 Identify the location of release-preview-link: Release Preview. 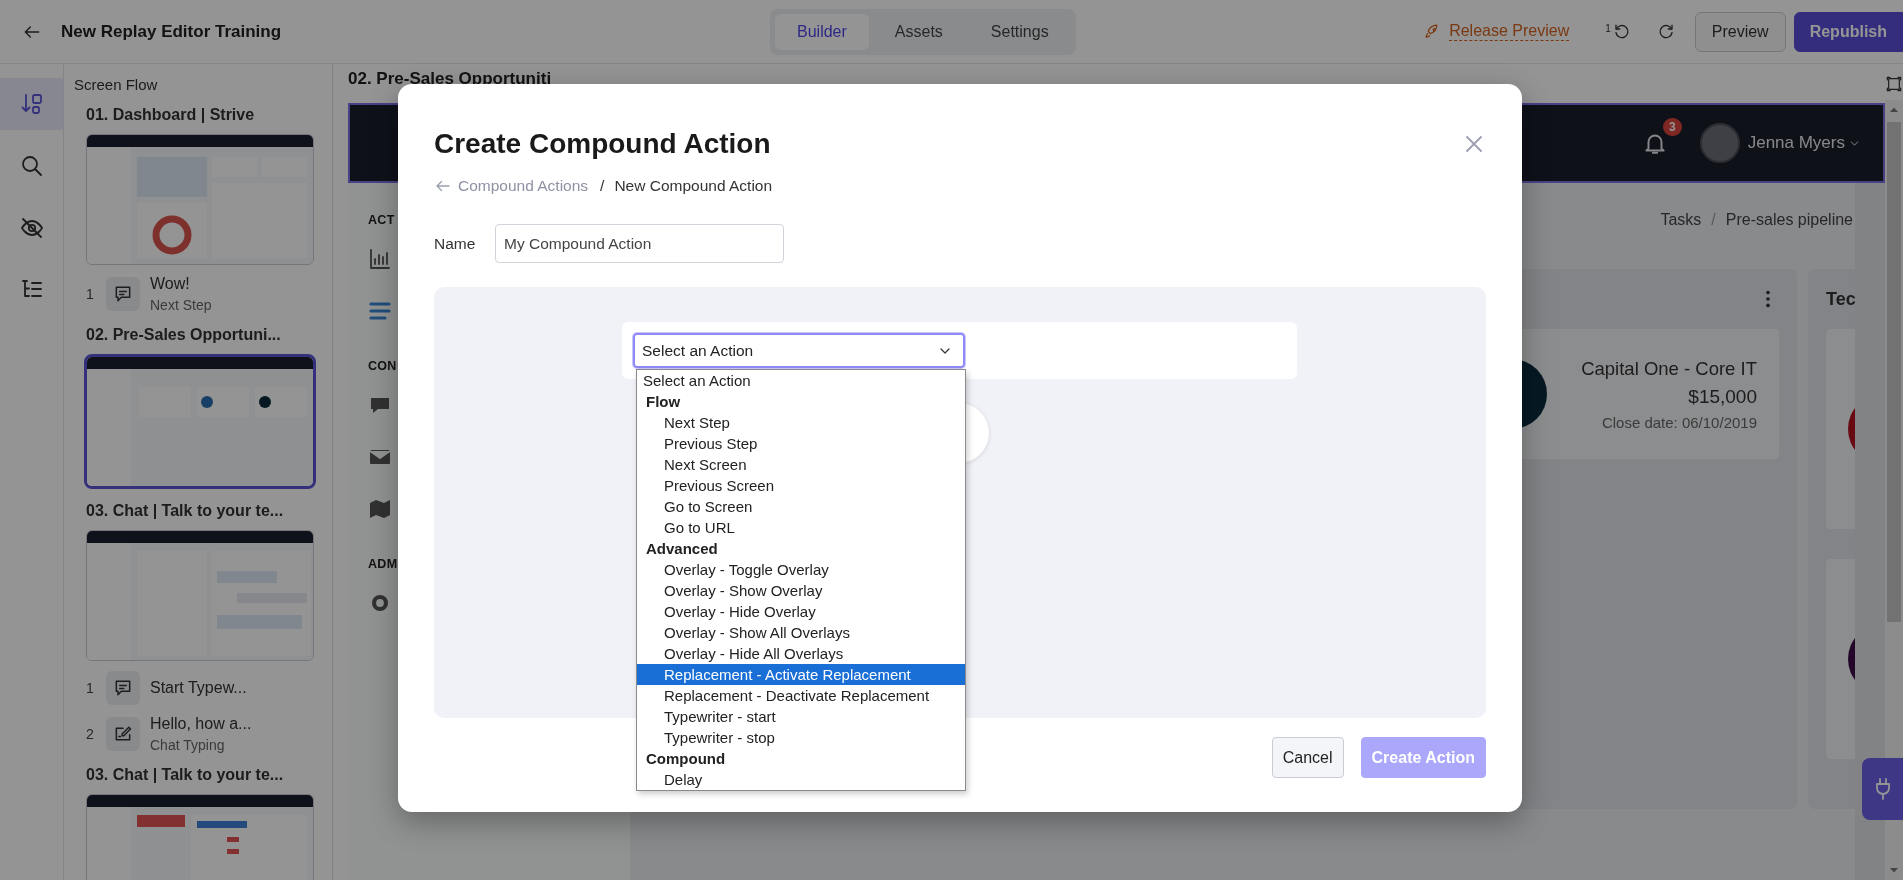
(1497, 31).